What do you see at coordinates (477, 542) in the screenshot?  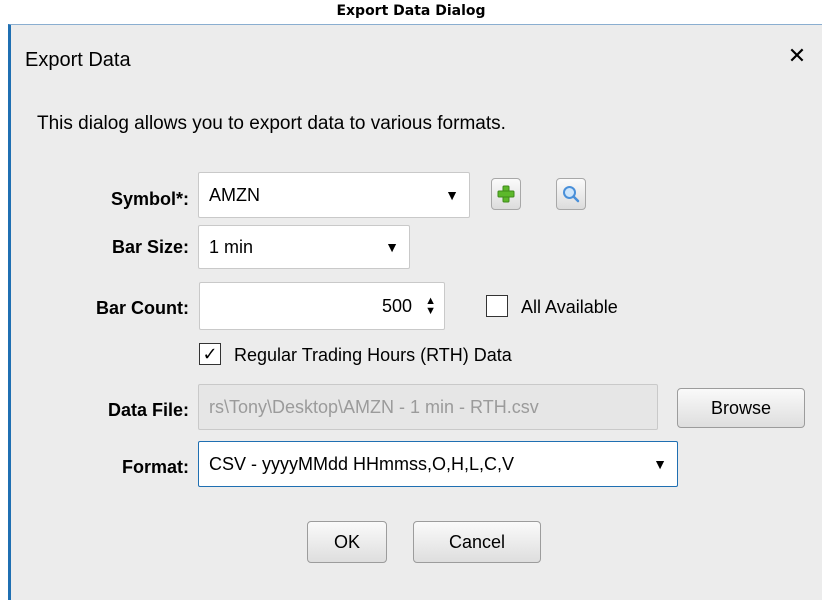 I see `cancel-button: Cancel` at bounding box center [477, 542].